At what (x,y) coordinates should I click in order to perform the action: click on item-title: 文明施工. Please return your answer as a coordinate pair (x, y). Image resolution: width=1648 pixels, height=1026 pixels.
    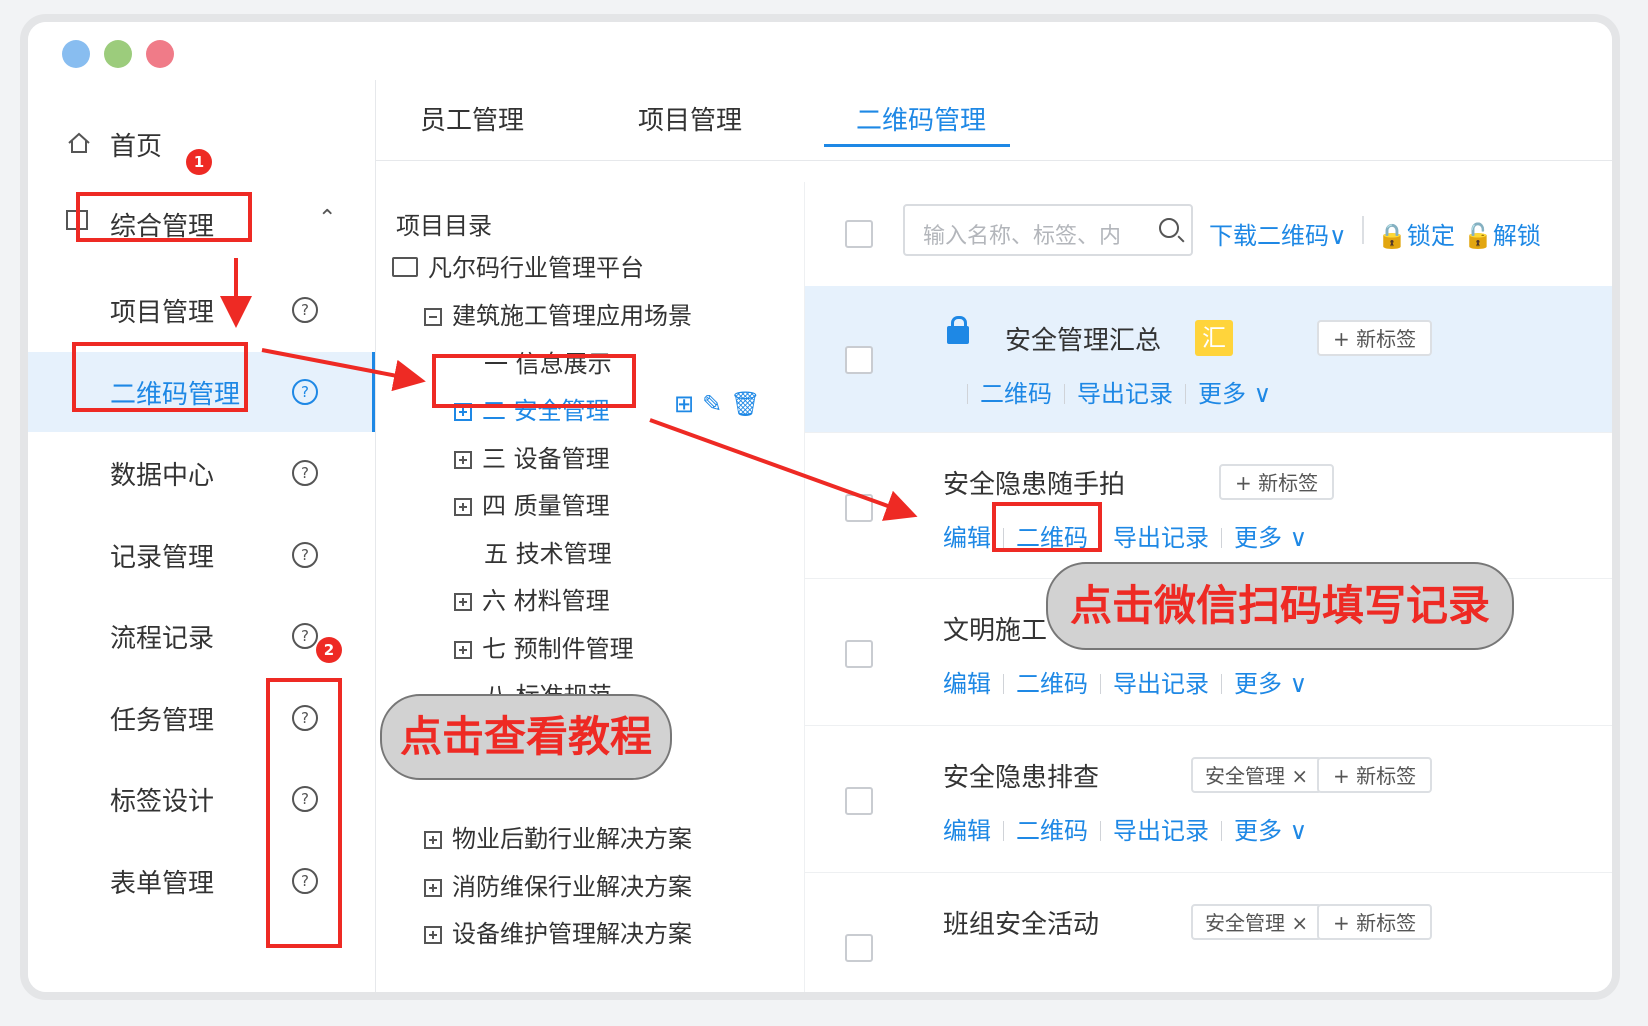
    Looking at the image, I should click on (995, 631).